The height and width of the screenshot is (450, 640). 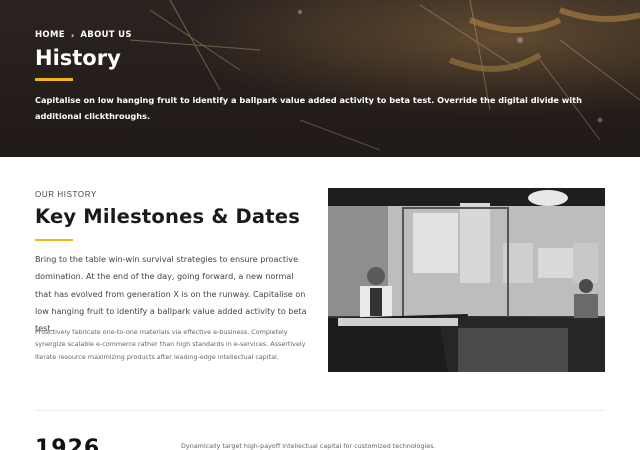 I want to click on breadcrumb-current: ABOUT US, so click(x=106, y=35).